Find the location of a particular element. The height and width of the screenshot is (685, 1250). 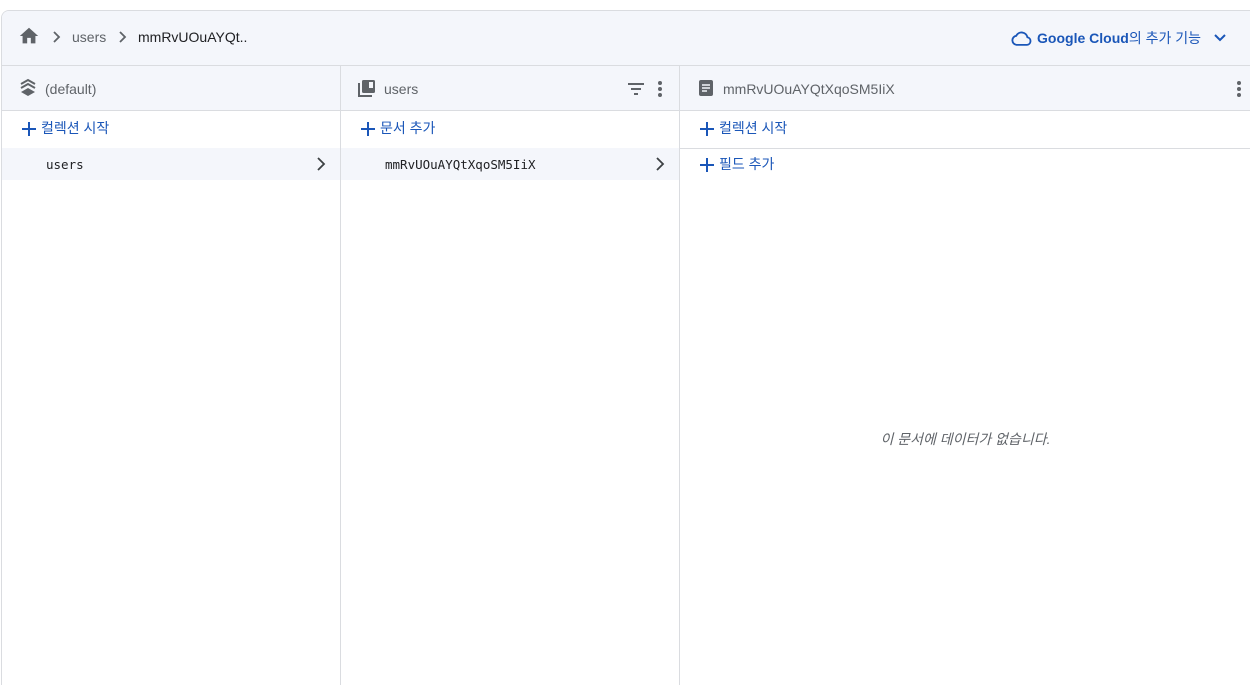

breadcrumb-item-users: users is located at coordinates (89, 37).